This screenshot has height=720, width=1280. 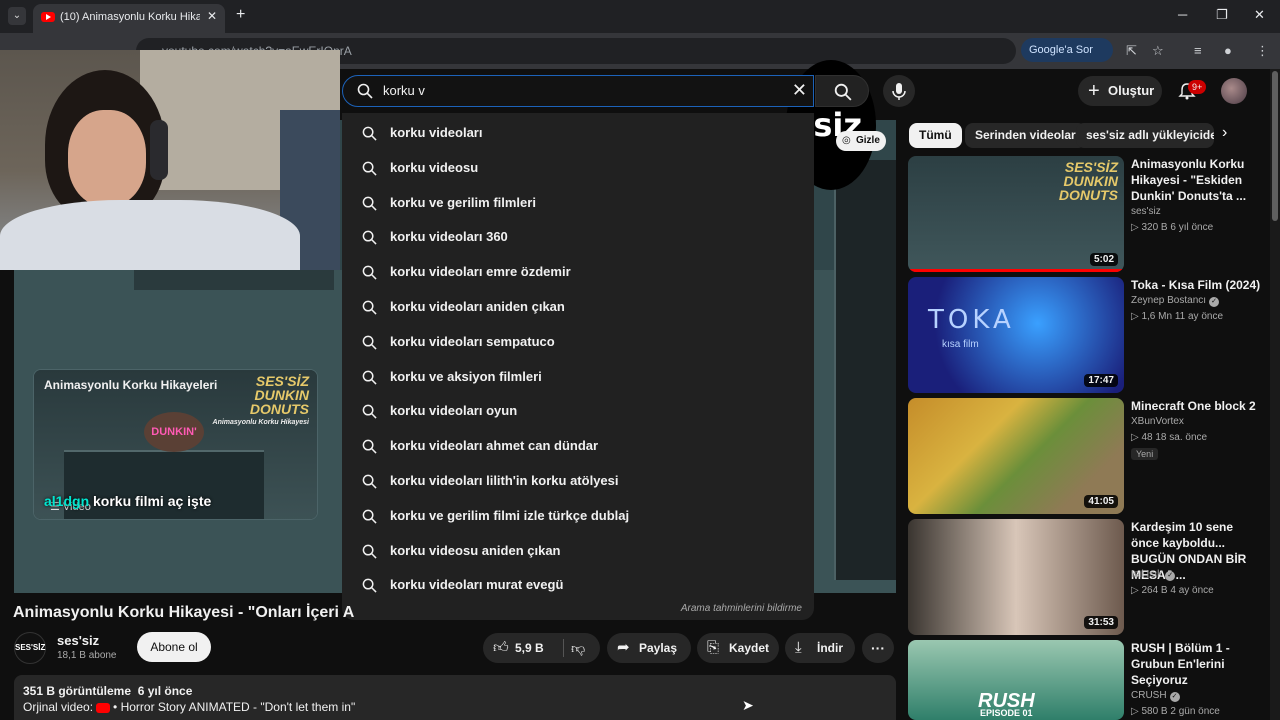 What do you see at coordinates (30, 648) in the screenshot?
I see `channel-avatar: SES'SİZ` at bounding box center [30, 648].